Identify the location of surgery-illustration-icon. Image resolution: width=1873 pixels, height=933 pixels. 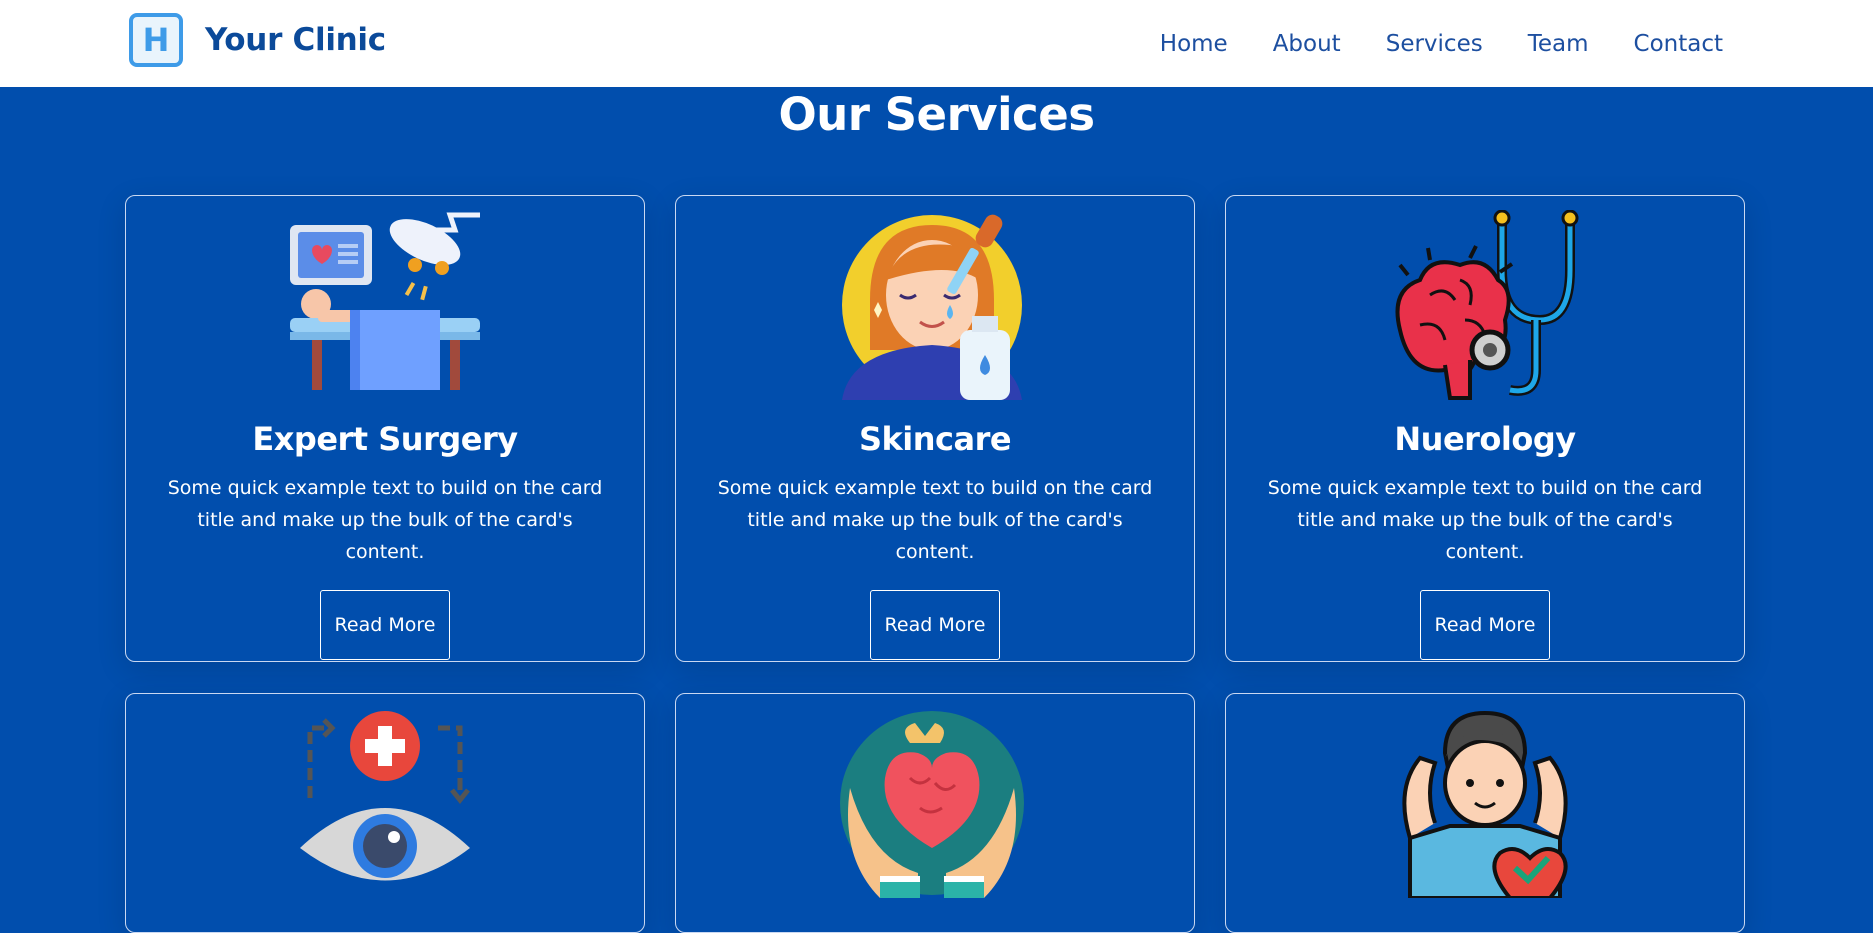
(385, 301).